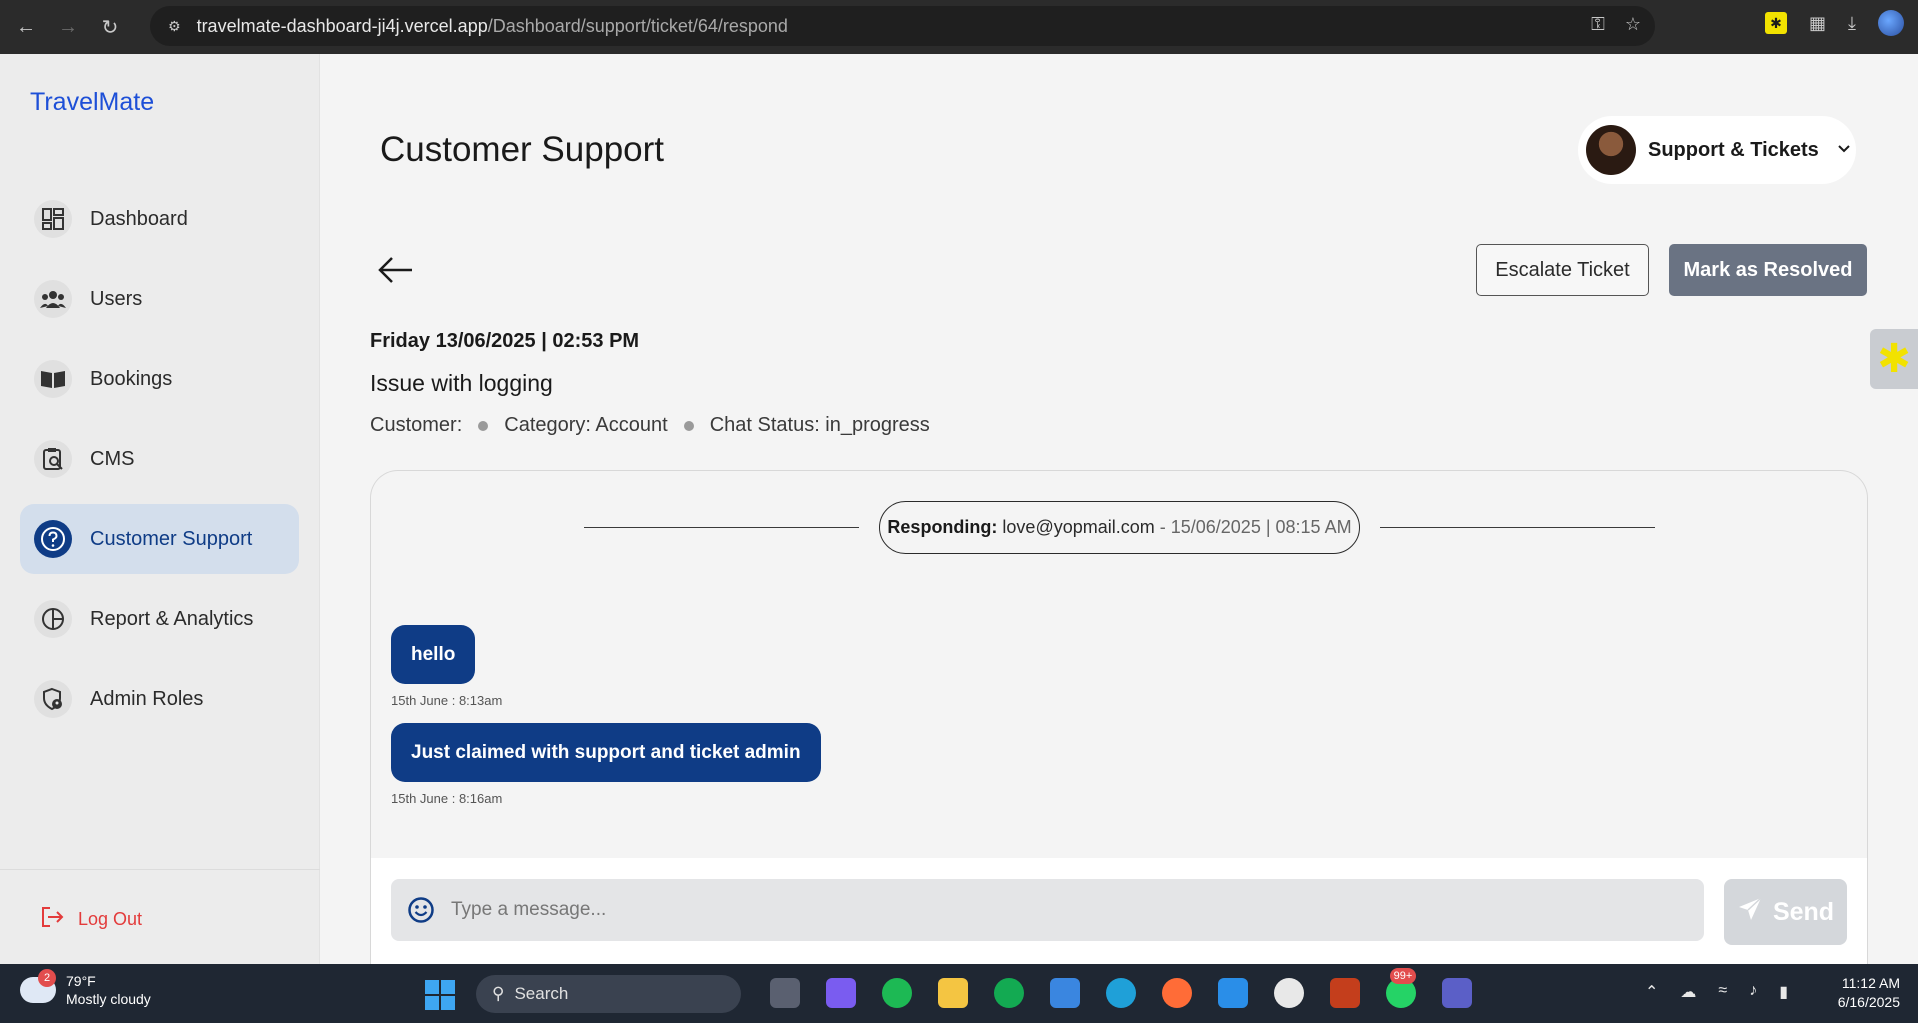 The width and height of the screenshot is (1918, 1023). I want to click on escalate-ticket-button: Escalate Ticket, so click(1562, 270).